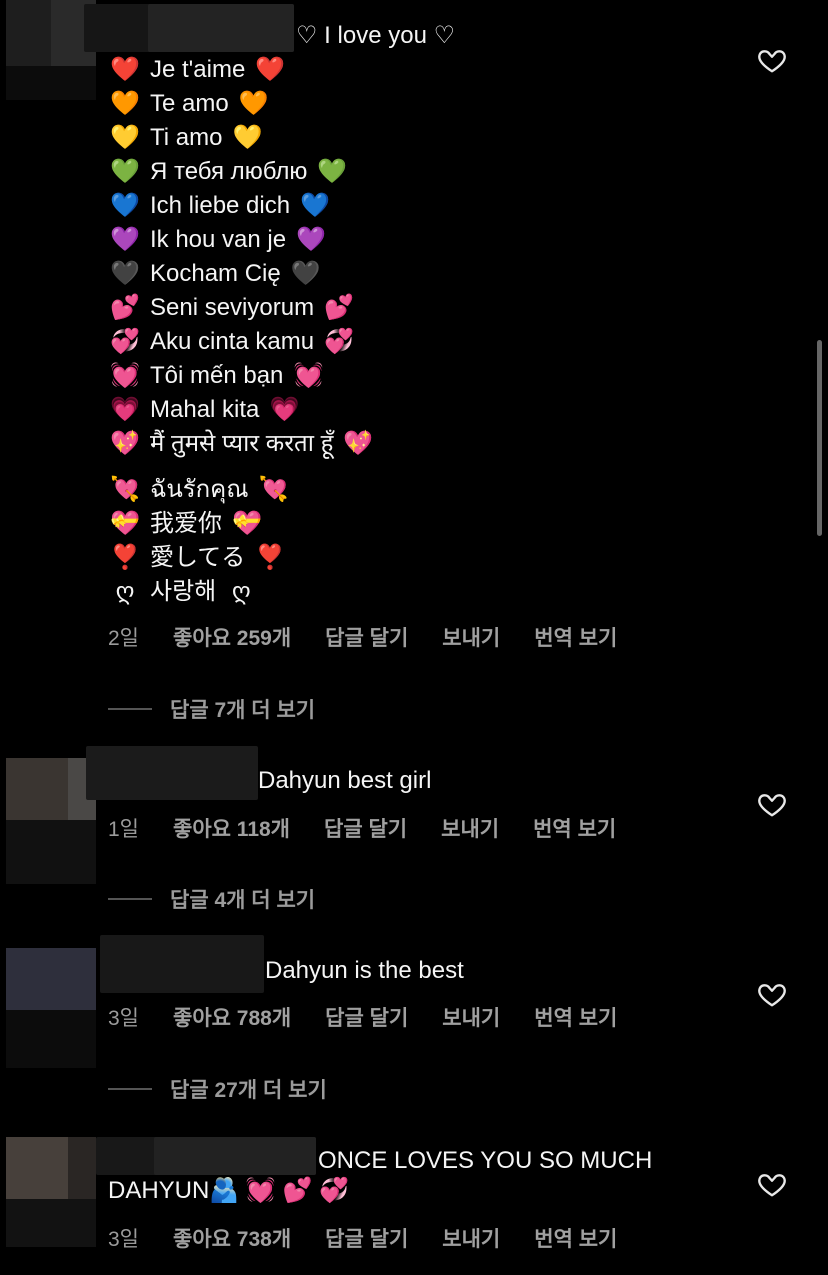  I want to click on comment-line: 💘 ฉันรักคุณ 💘, so click(199, 490).